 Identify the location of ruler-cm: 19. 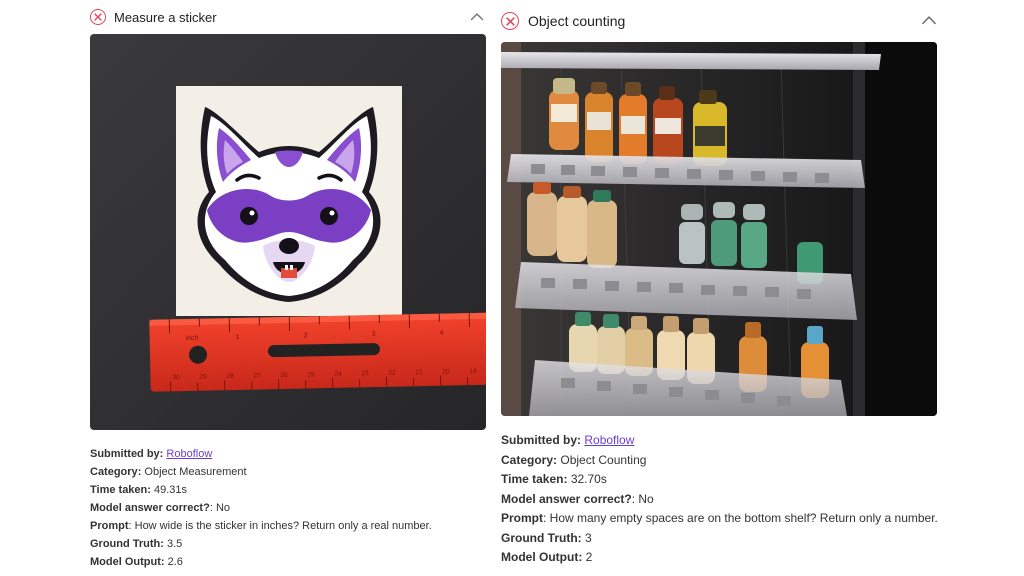
(473, 371).